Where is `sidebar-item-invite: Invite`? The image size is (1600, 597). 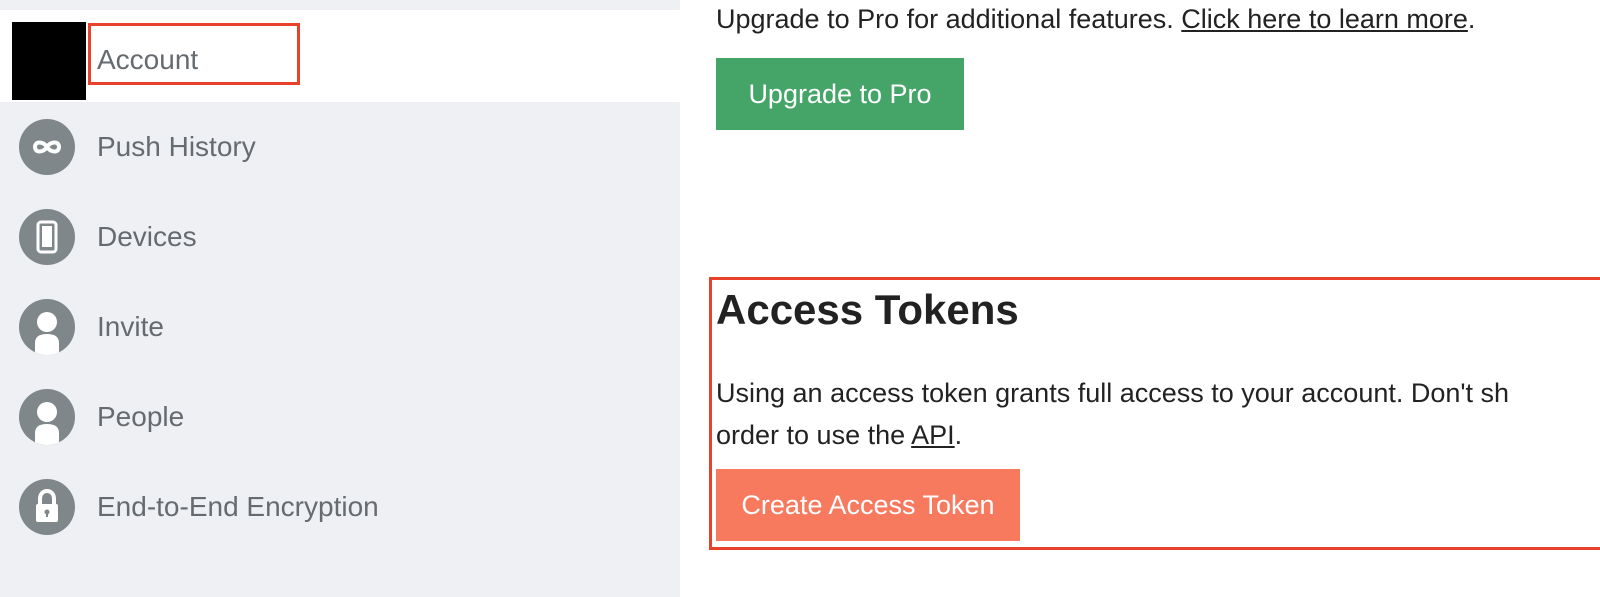
sidebar-item-invite: Invite is located at coordinates (340, 327).